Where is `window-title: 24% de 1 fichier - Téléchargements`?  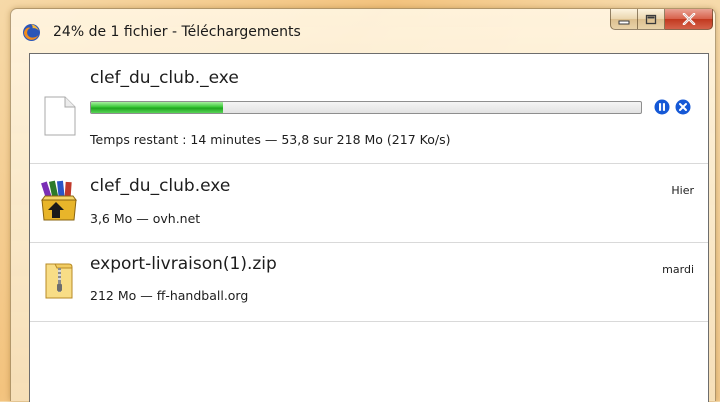 window-title: 24% de 1 fichier - Téléchargements is located at coordinates (177, 32).